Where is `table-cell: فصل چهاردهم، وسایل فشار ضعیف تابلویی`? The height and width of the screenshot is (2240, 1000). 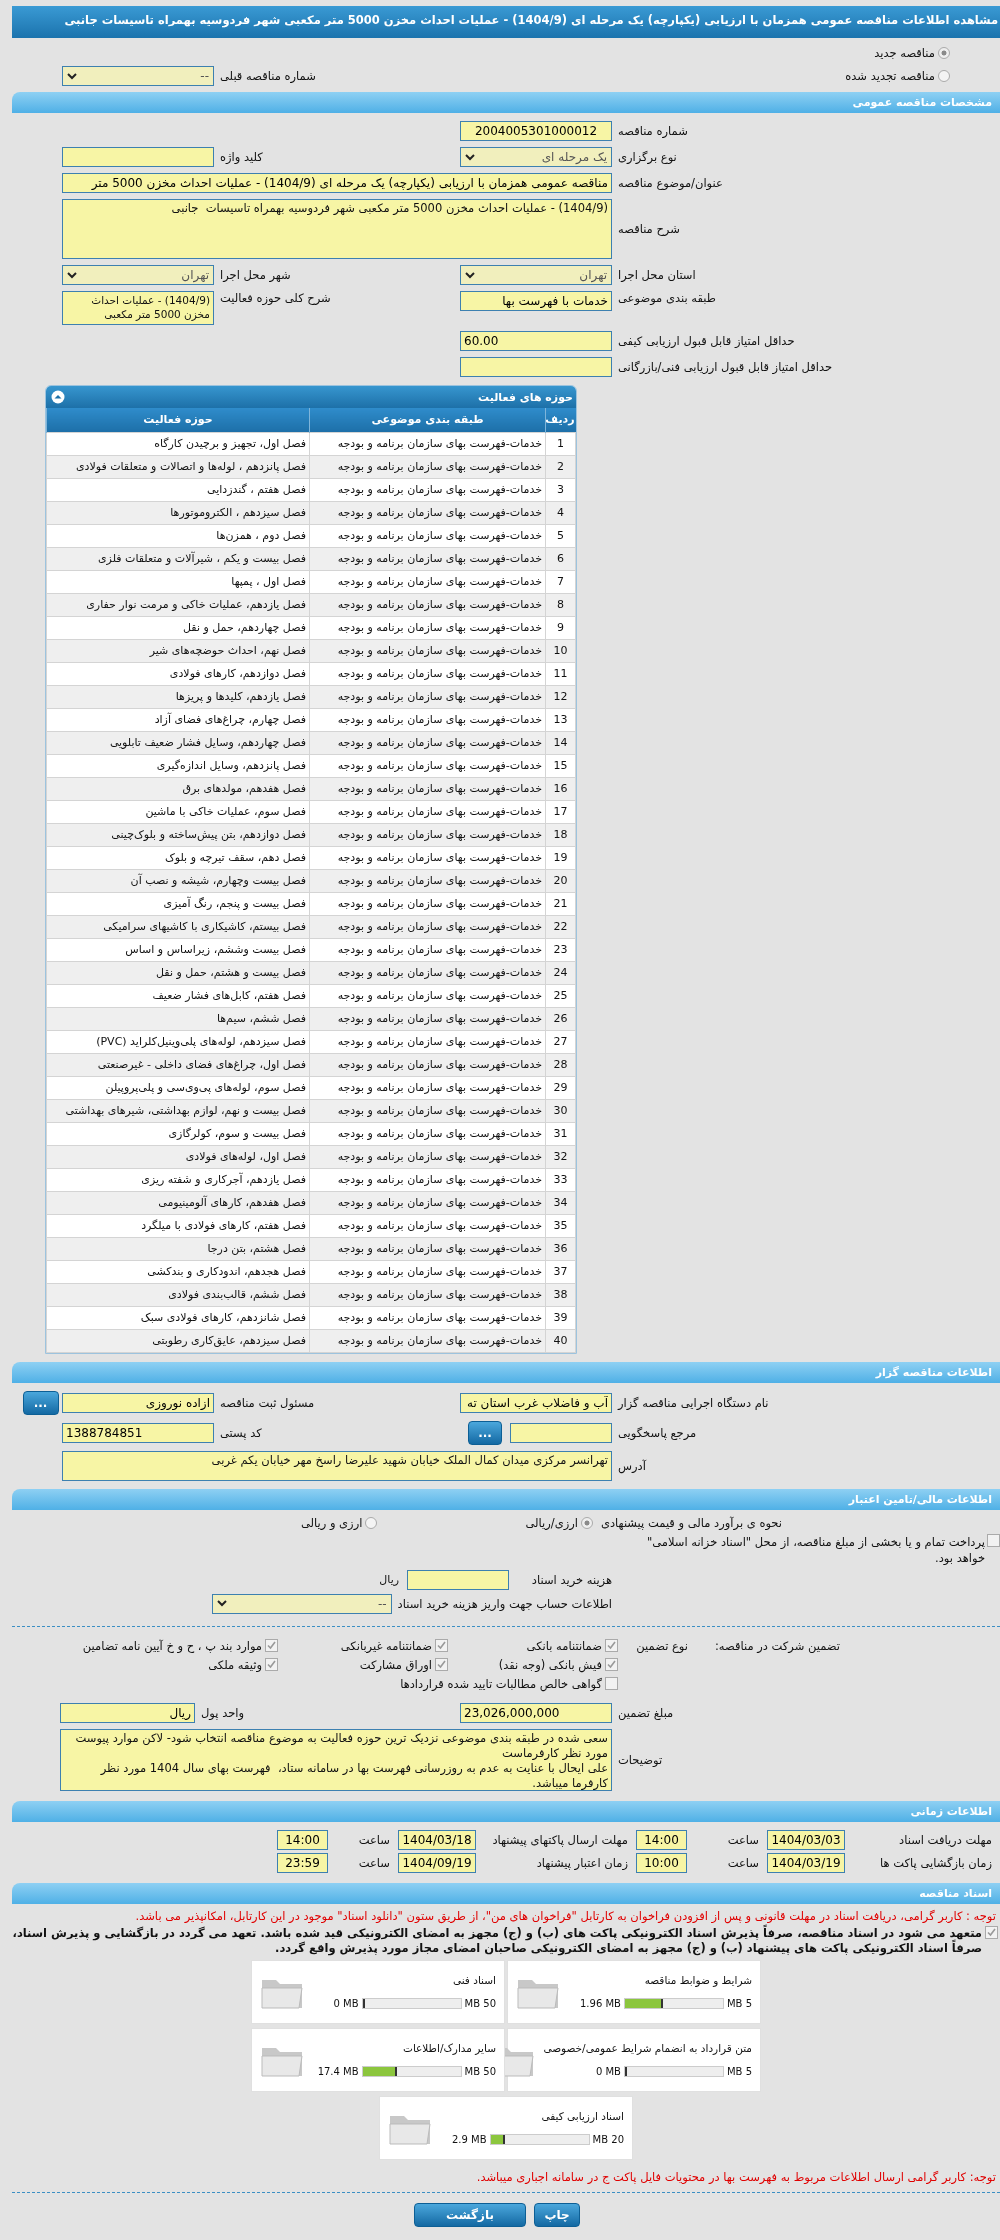 table-cell: فصل چهاردهم، وسایل فشار ضعیف تابلویی is located at coordinates (178, 742).